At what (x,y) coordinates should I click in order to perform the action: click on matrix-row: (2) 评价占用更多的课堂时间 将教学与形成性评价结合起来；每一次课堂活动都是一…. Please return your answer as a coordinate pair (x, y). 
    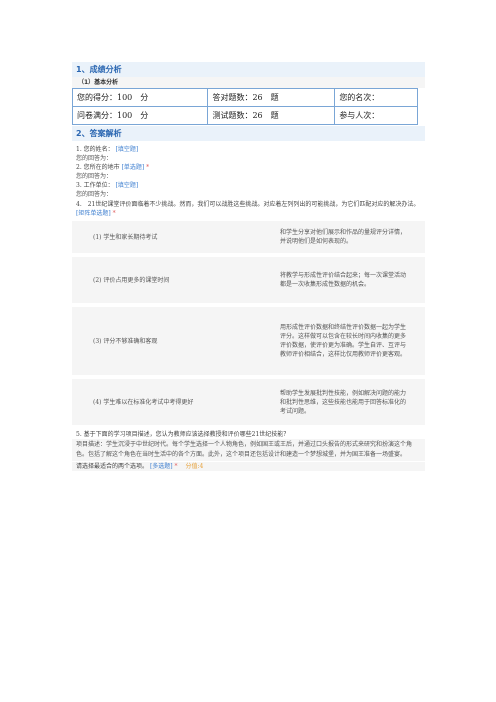
    Looking at the image, I should click on (248, 280).